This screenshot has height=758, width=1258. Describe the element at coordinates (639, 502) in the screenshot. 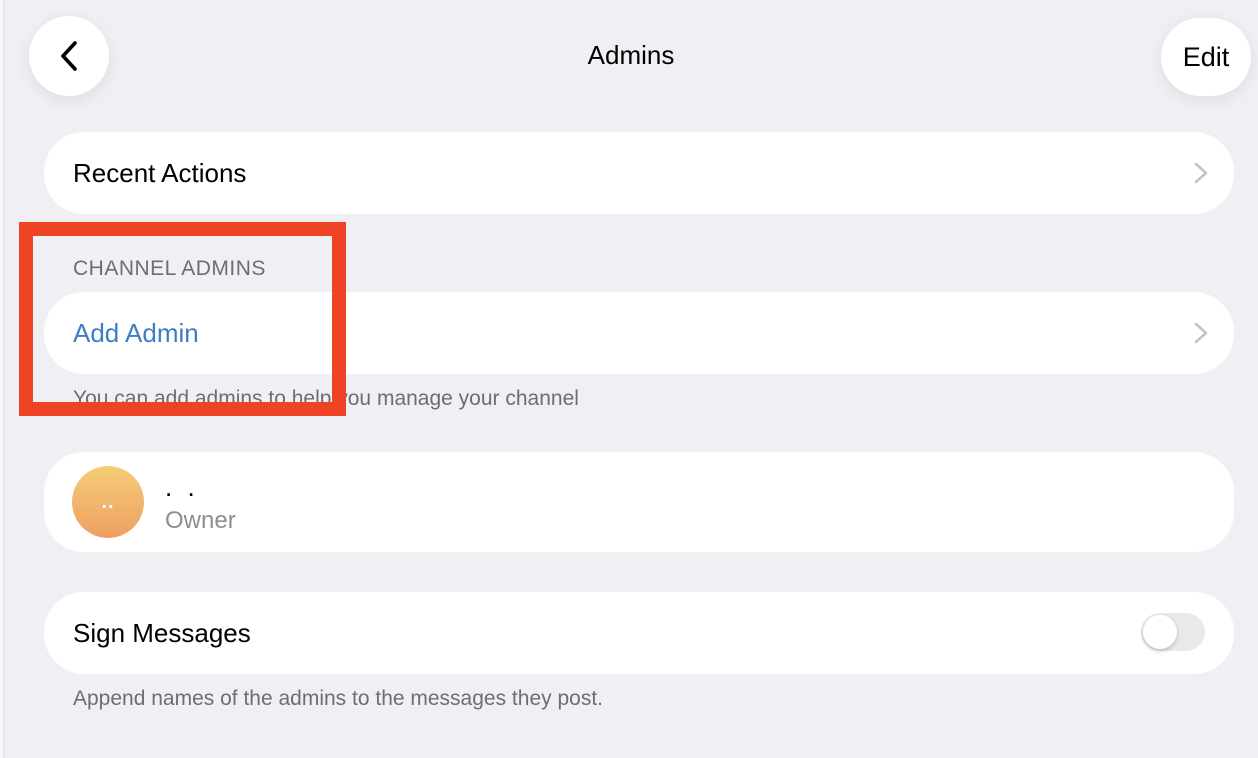

I see `admin-list-item: .. . . Owner` at that location.